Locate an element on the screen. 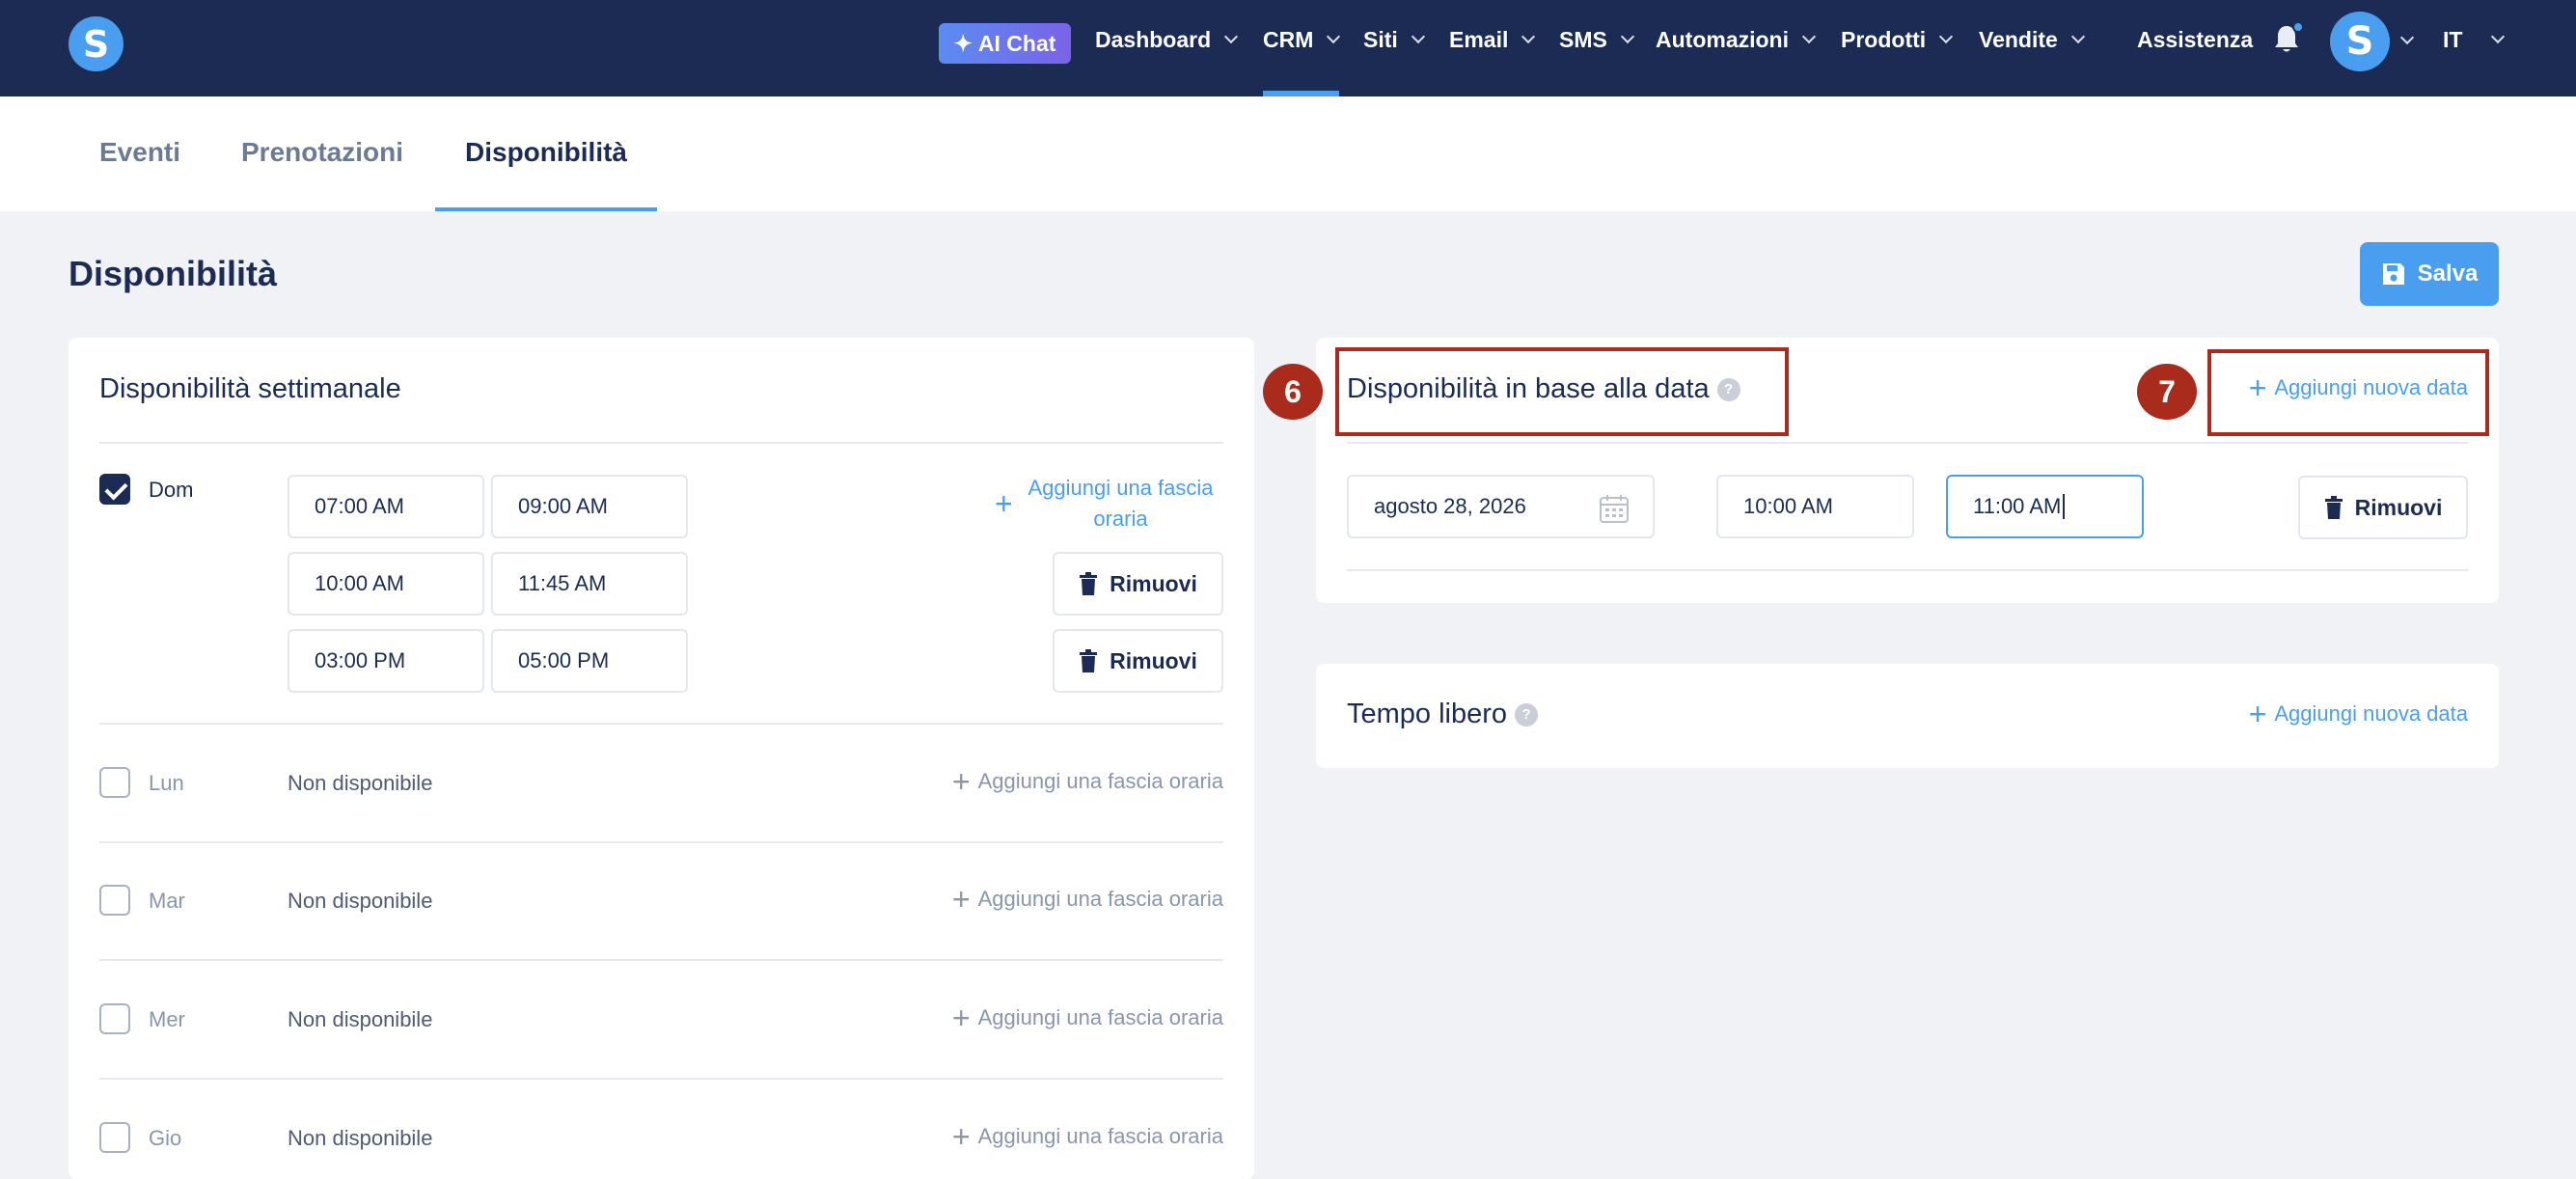 Image resolution: width=2576 pixels, height=1179 pixels. nav-vendite: Vendite is located at coordinates (2032, 39).